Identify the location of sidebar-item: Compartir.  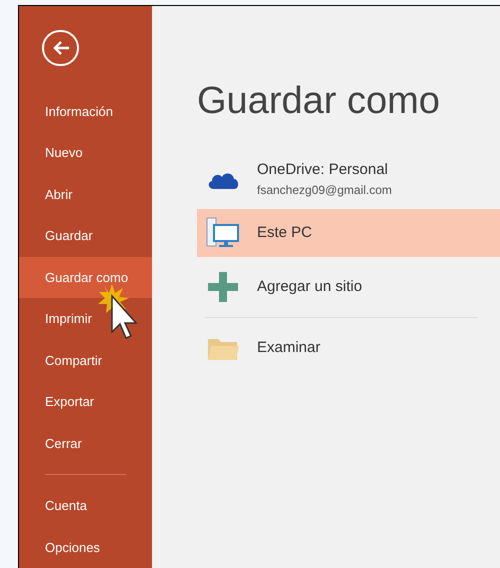
(85, 361).